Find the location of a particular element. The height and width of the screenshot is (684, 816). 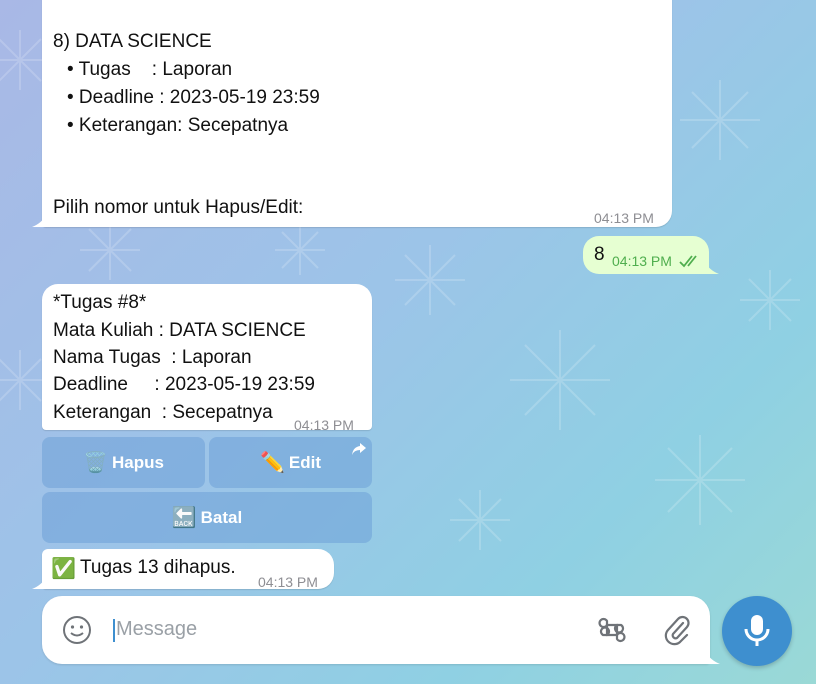

user-message-bubble: 8 04:13 PM is located at coordinates (646, 255).